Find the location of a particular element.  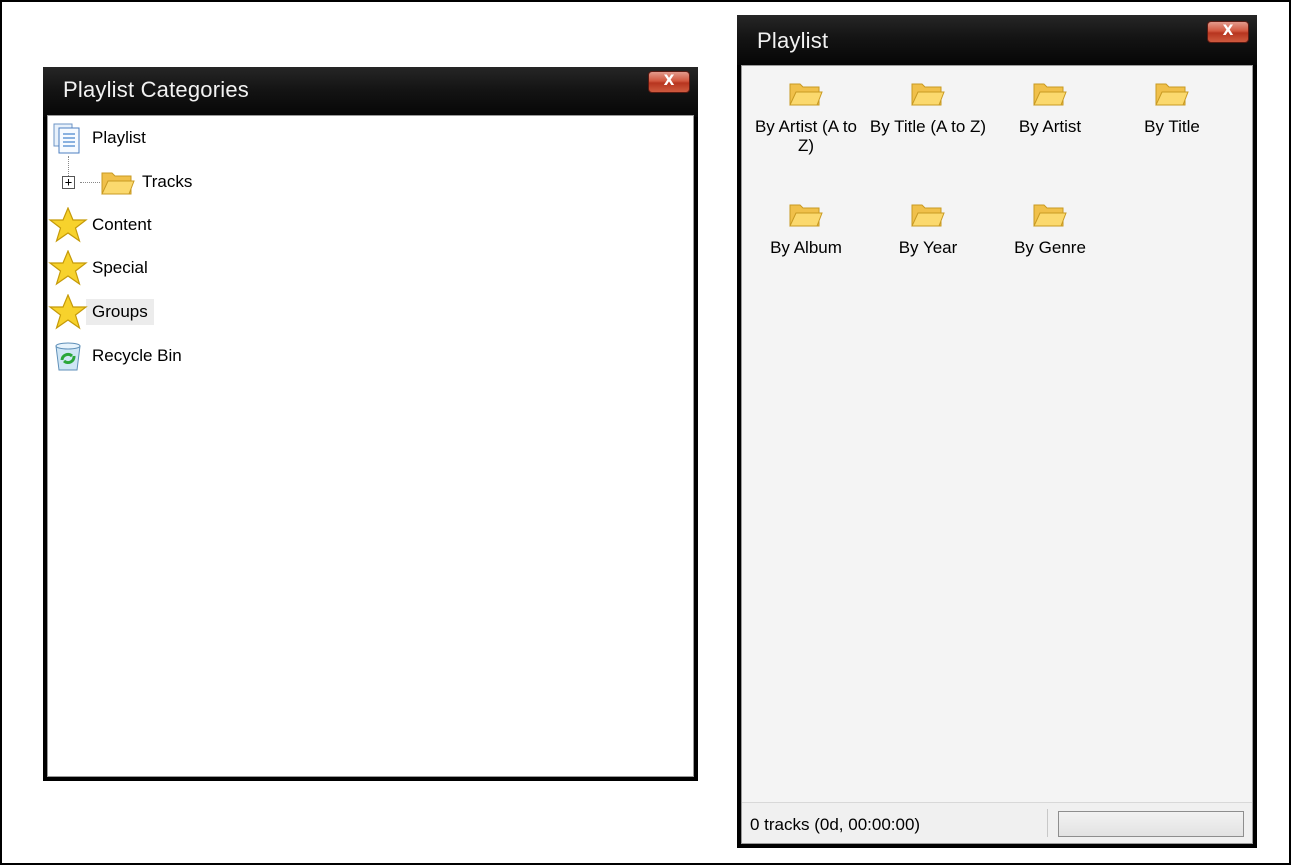

tree-connector is located at coordinates (90, 182).